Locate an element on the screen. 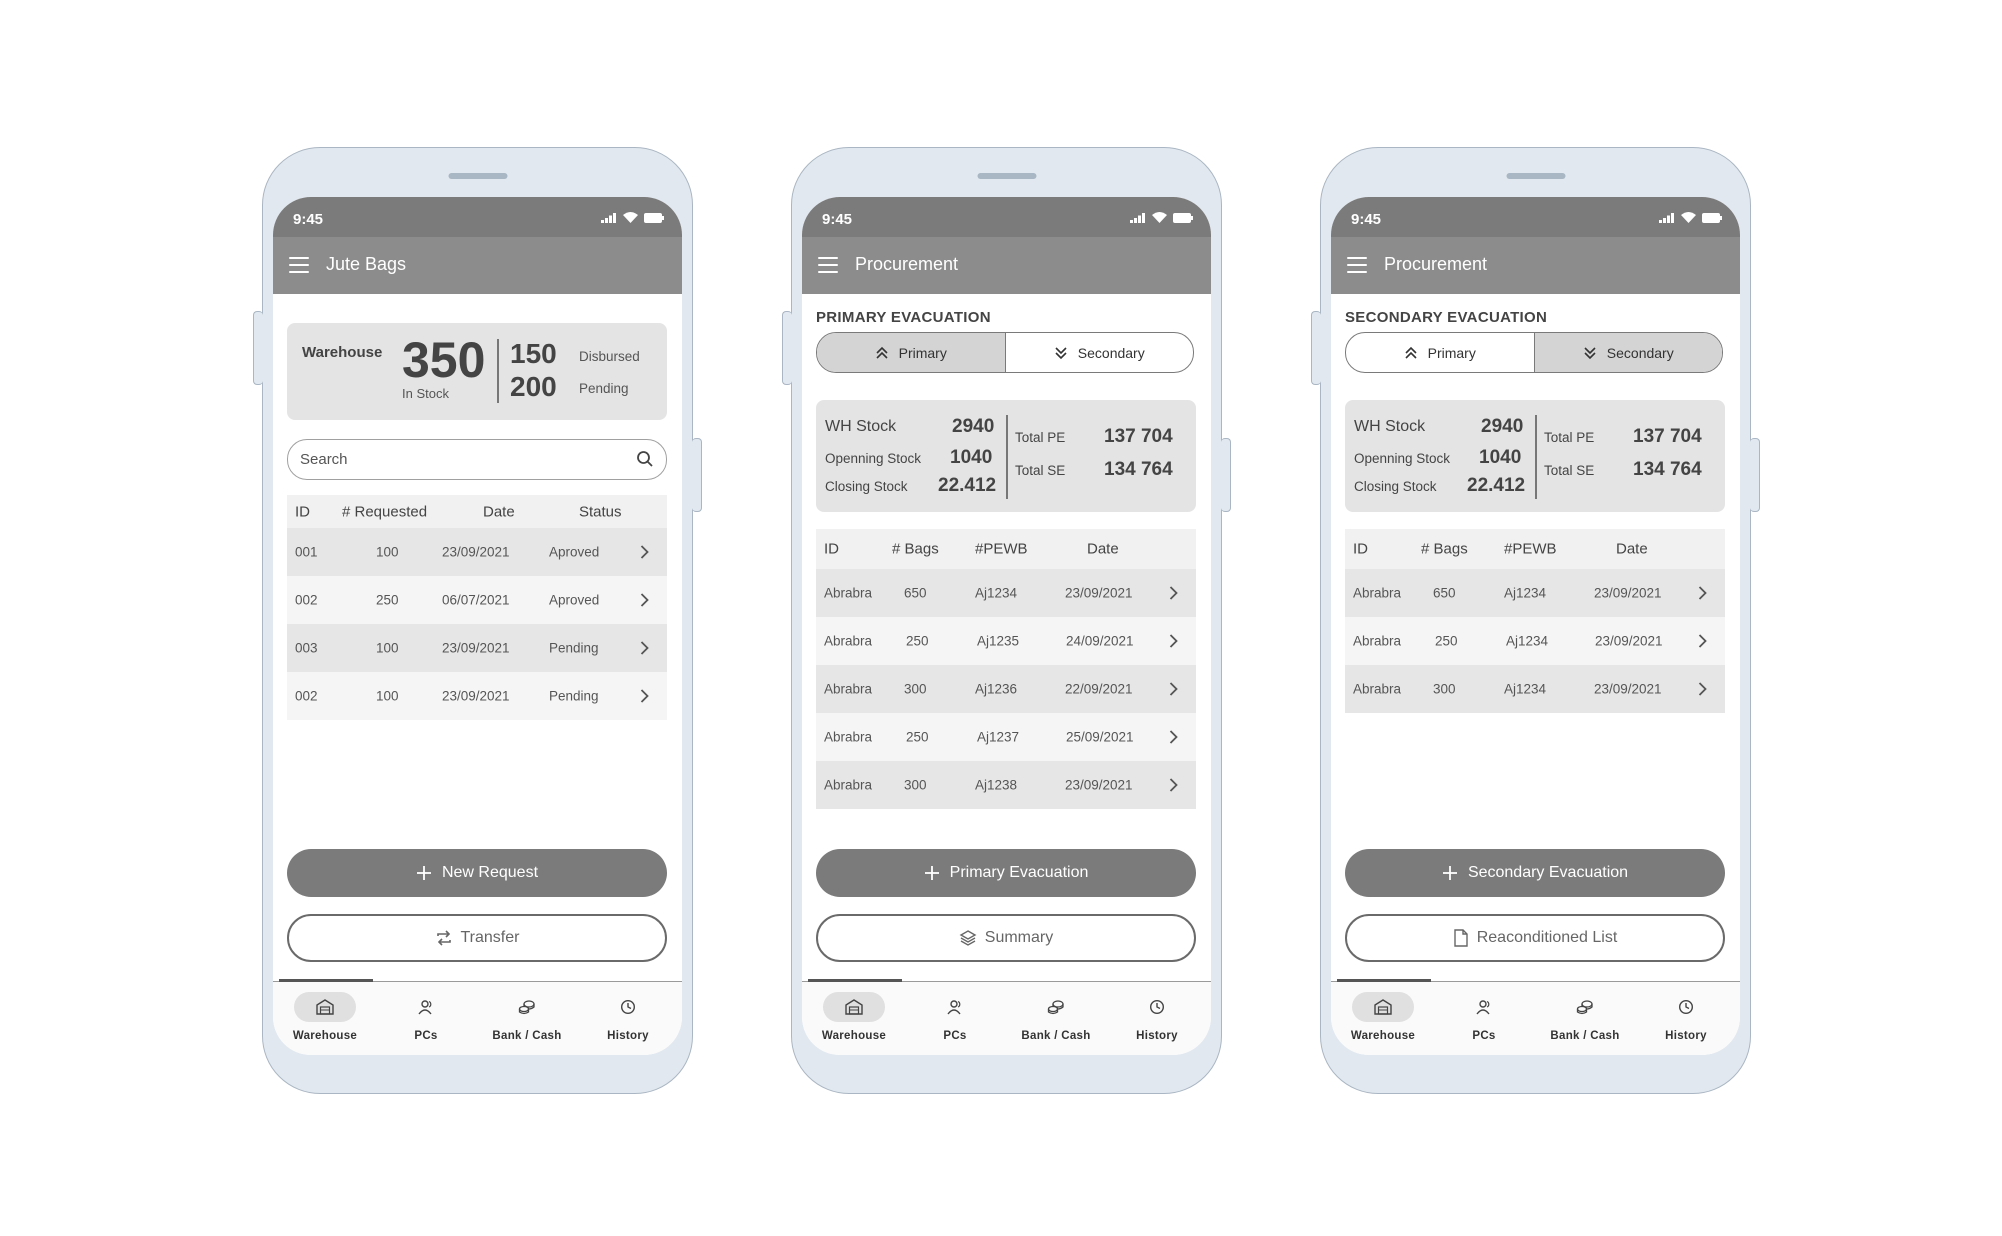  table-row: Abrabra 300 Aj1236 22/09/2021 is located at coordinates (1006, 689).